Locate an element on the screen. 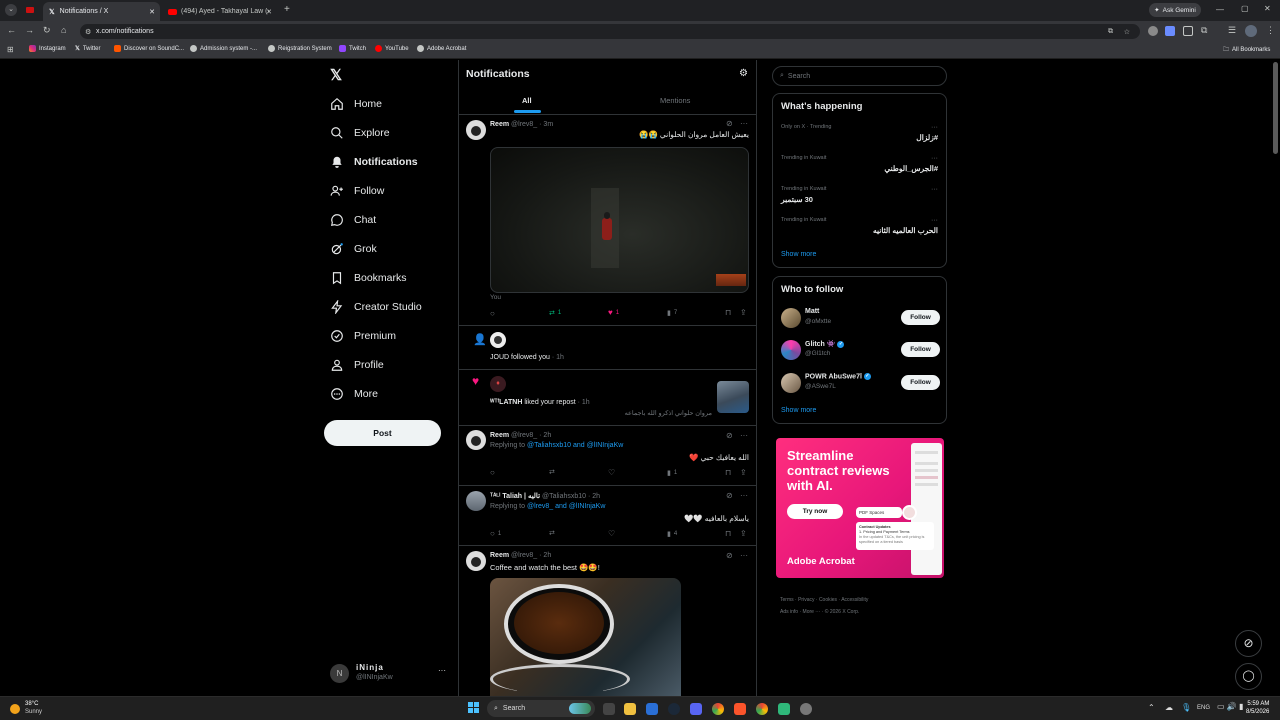 This screenshot has width=1280, height=720. like-button: ♥ 1 is located at coordinates (613, 312).